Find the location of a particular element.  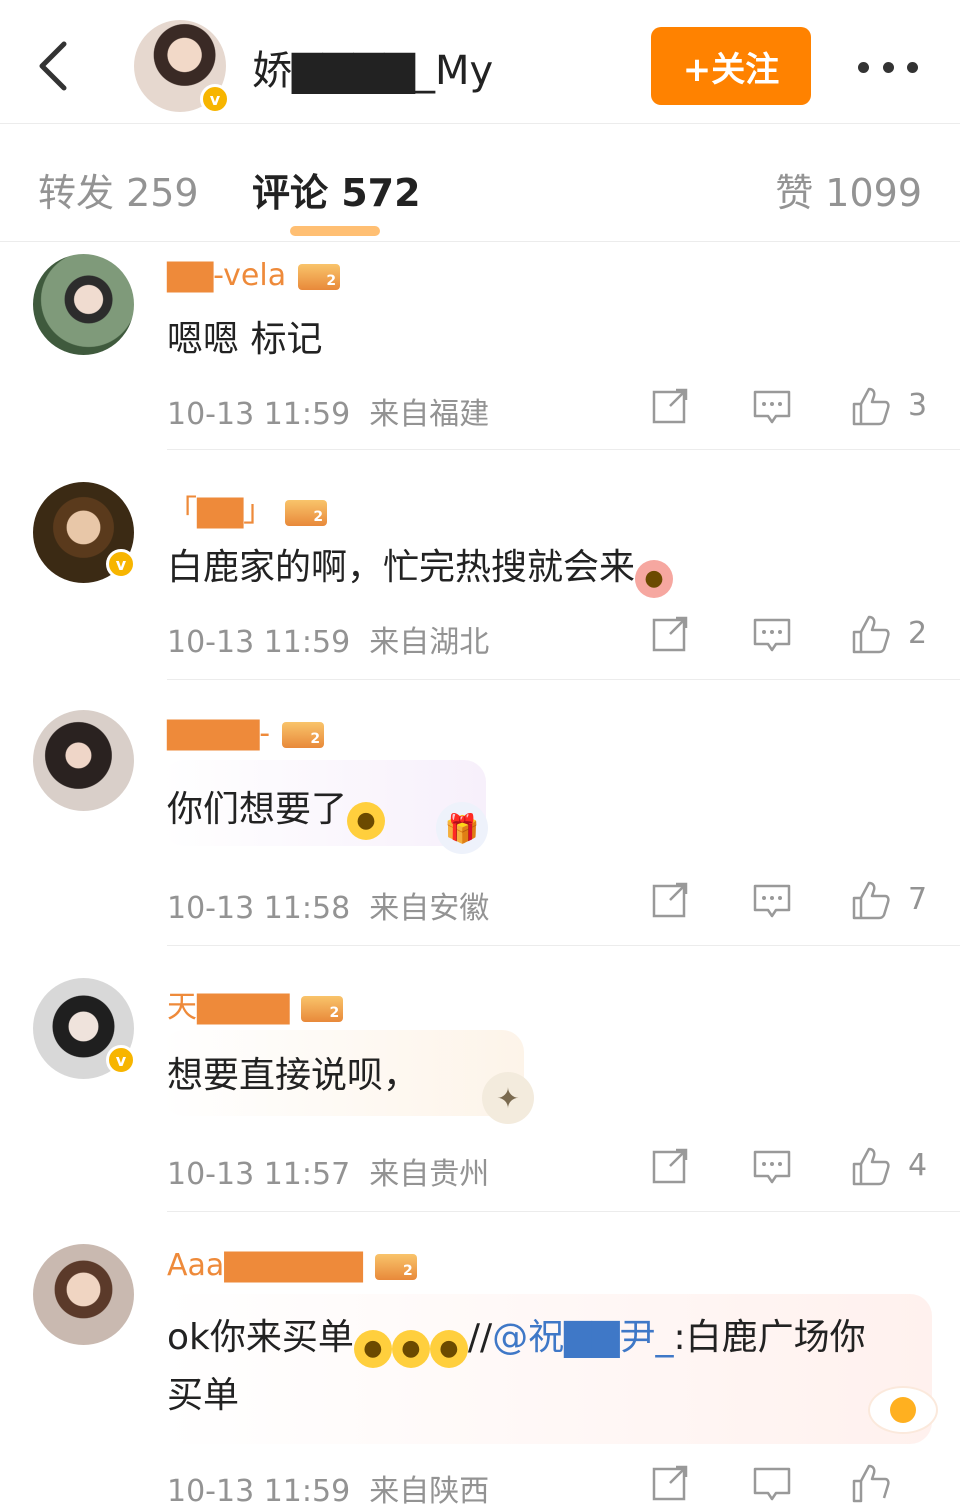

post-header: v 娇▇▇▇▇_My +关注 is located at coordinates (480, 62).